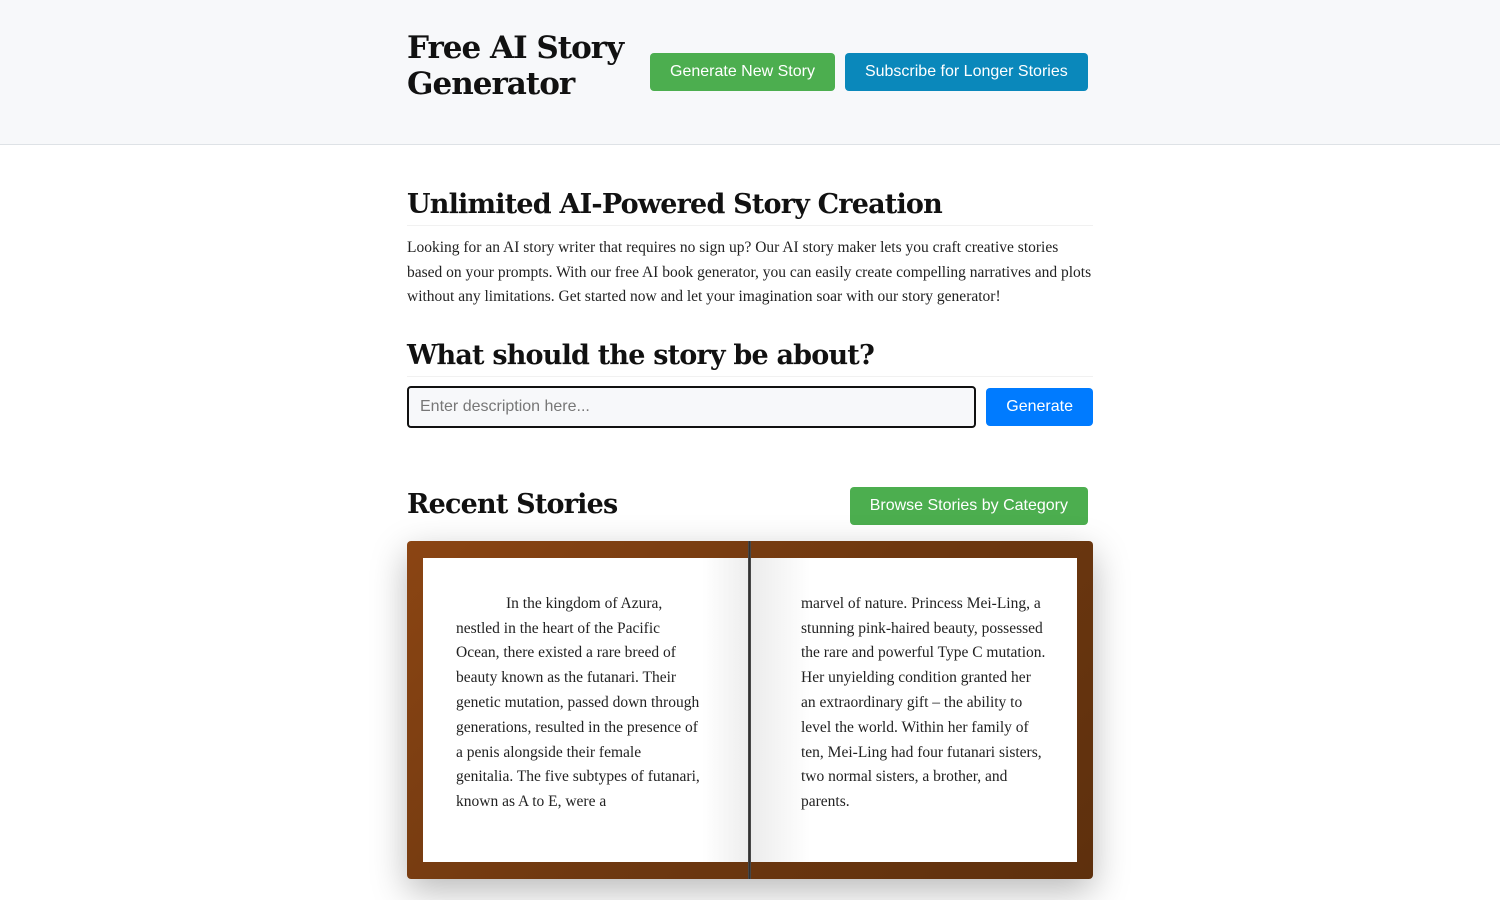 The image size is (1500, 900). What do you see at coordinates (692, 406) in the screenshot?
I see `story-description-input` at bounding box center [692, 406].